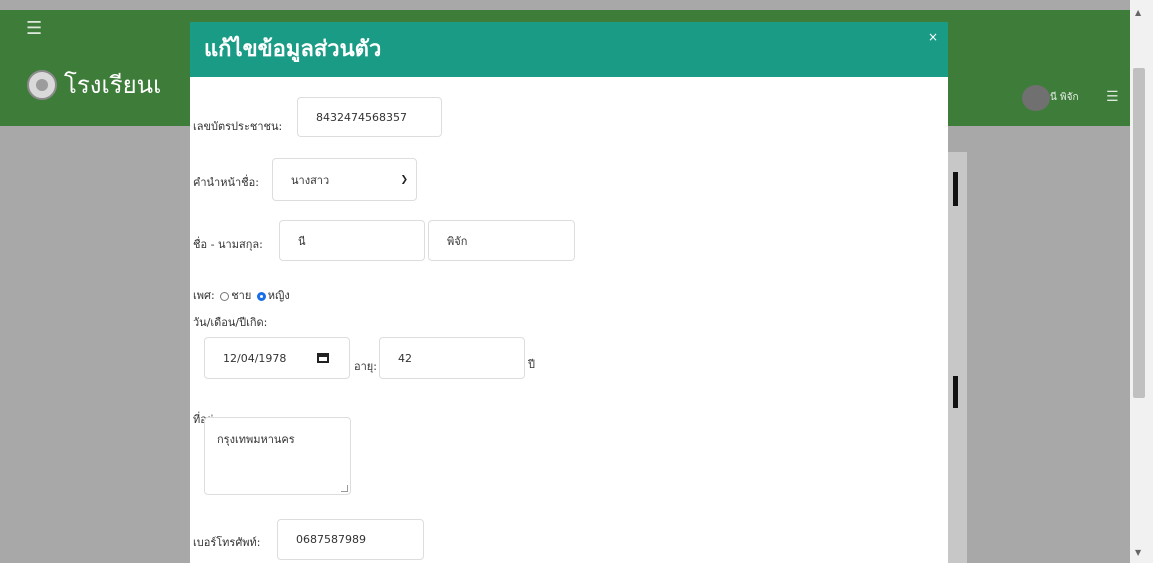 The image size is (1153, 563). I want to click on school-logo, so click(42, 85).